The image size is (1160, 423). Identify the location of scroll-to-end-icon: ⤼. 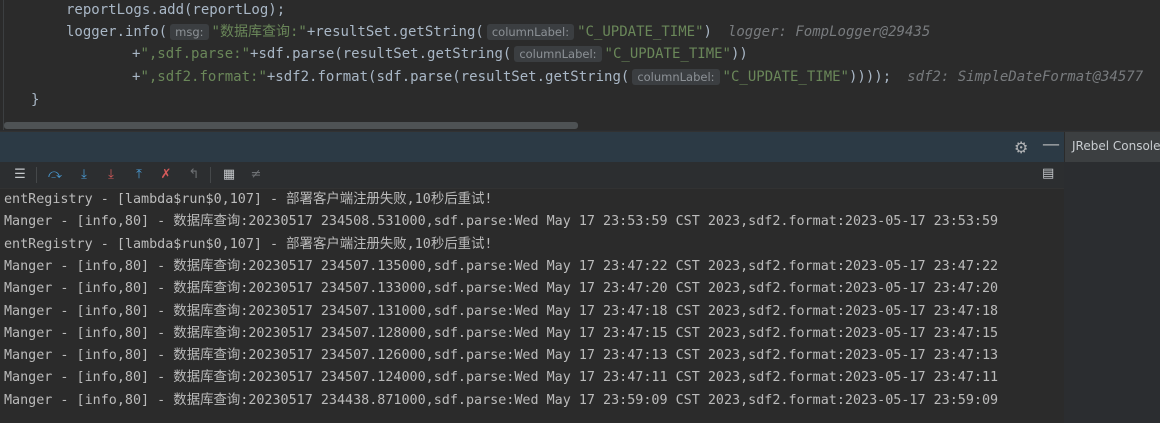
(55, 175).